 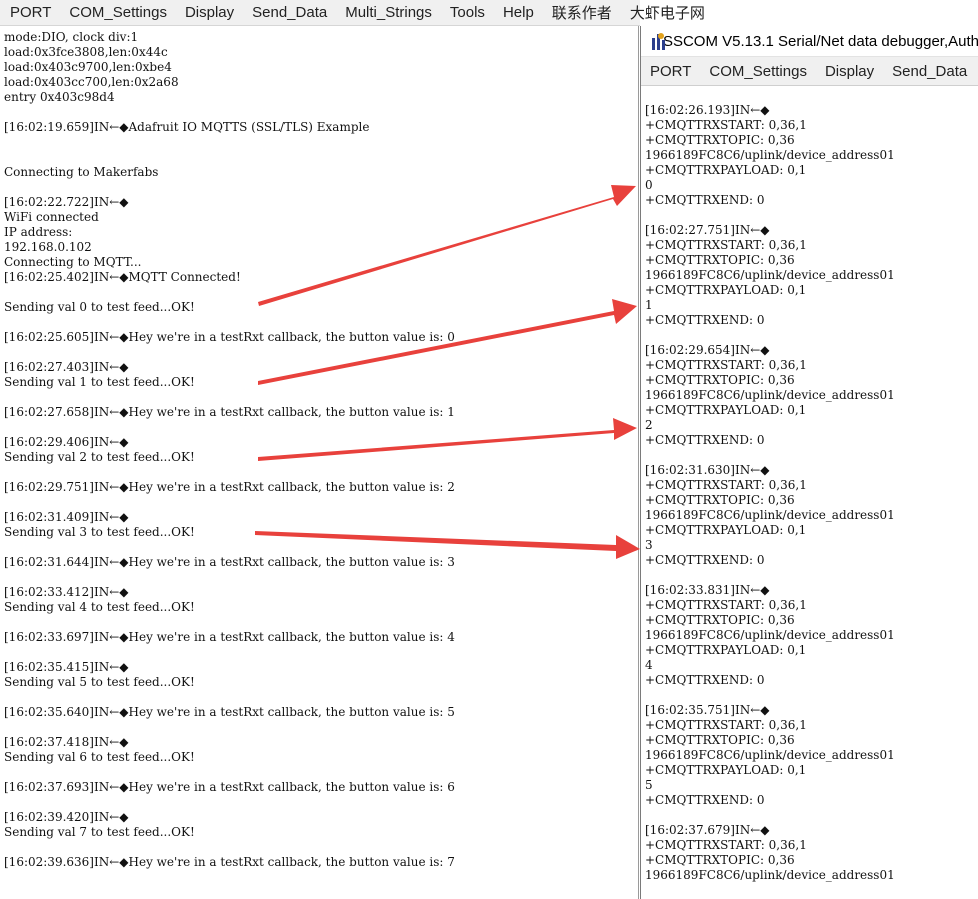 I want to click on left-log-line: Sending val 3 to test feed...OK!, so click(x=99, y=532).